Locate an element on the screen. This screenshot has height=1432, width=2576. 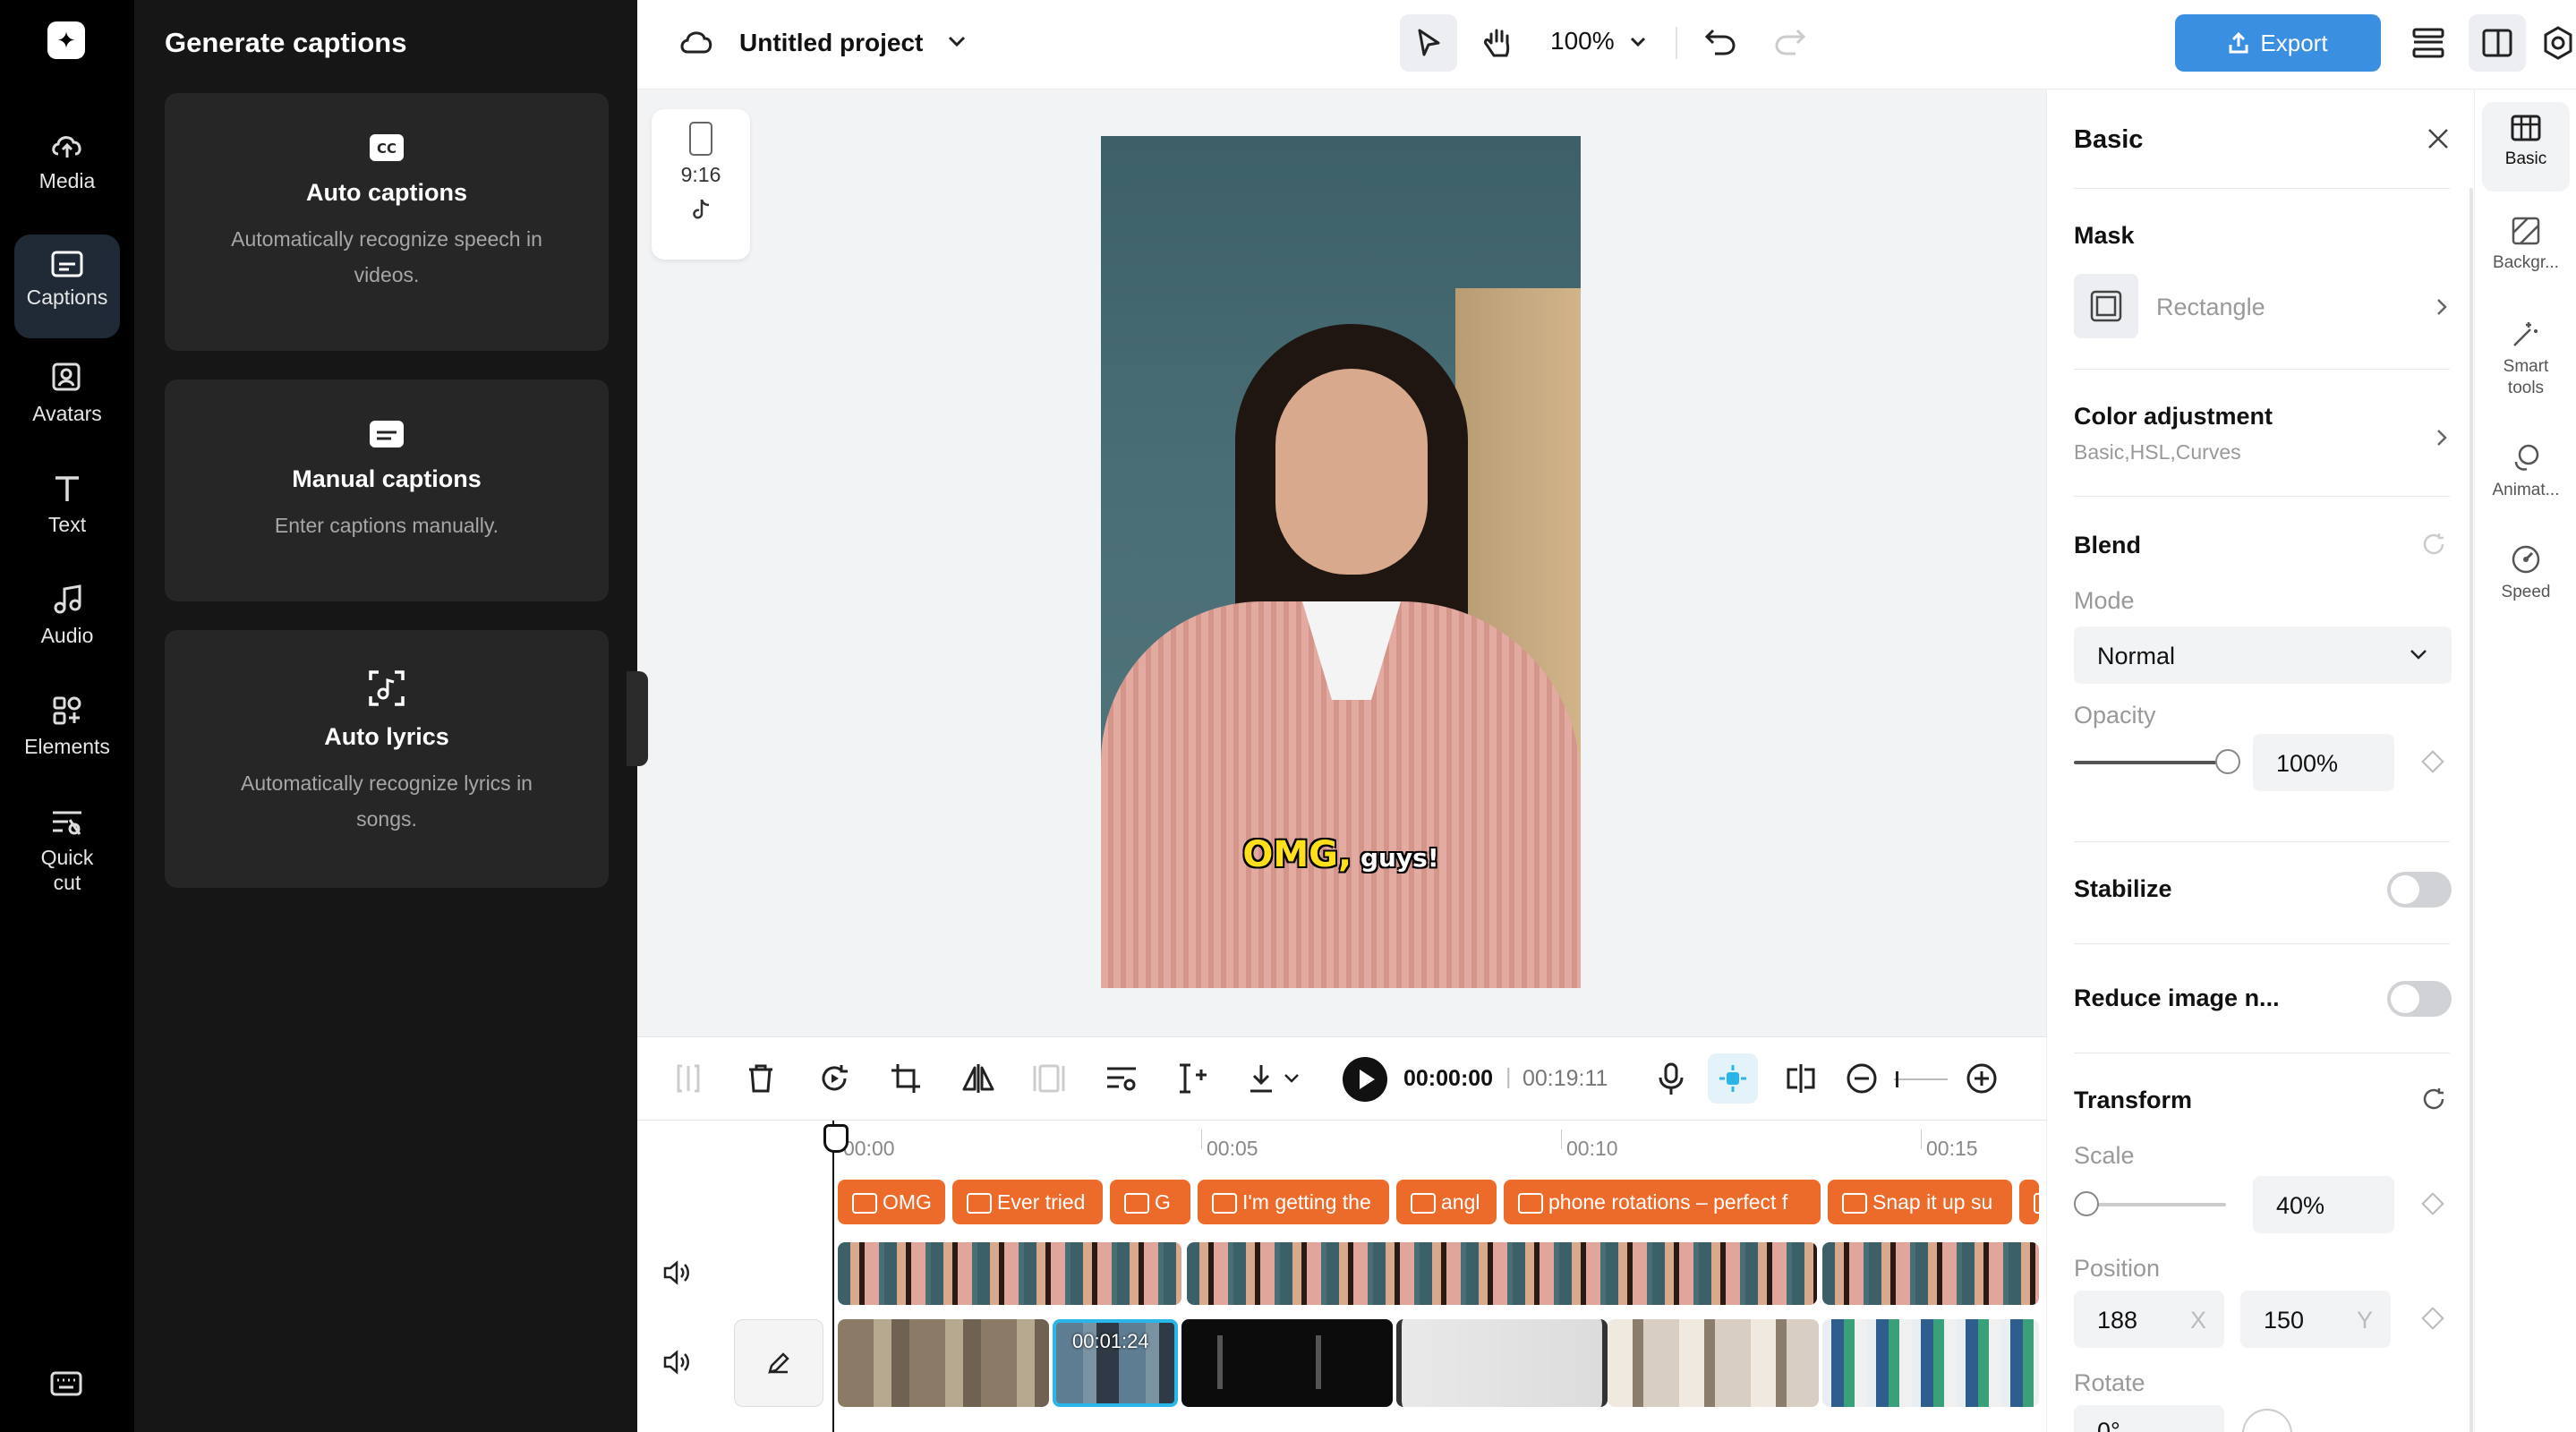
zoom-level: 100% is located at coordinates (1582, 41).